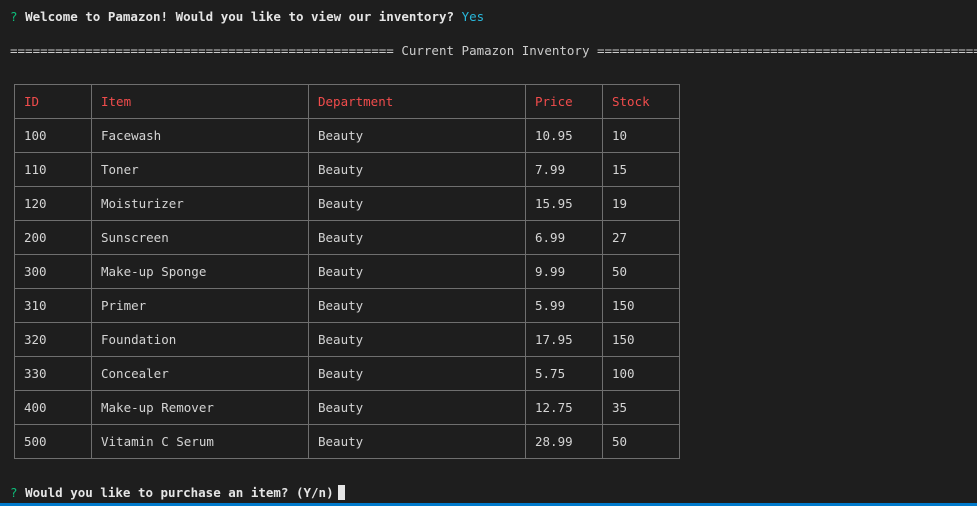 The height and width of the screenshot is (506, 977). Describe the element at coordinates (200, 135) in the screenshot. I see `cell-item: Facewash` at that location.